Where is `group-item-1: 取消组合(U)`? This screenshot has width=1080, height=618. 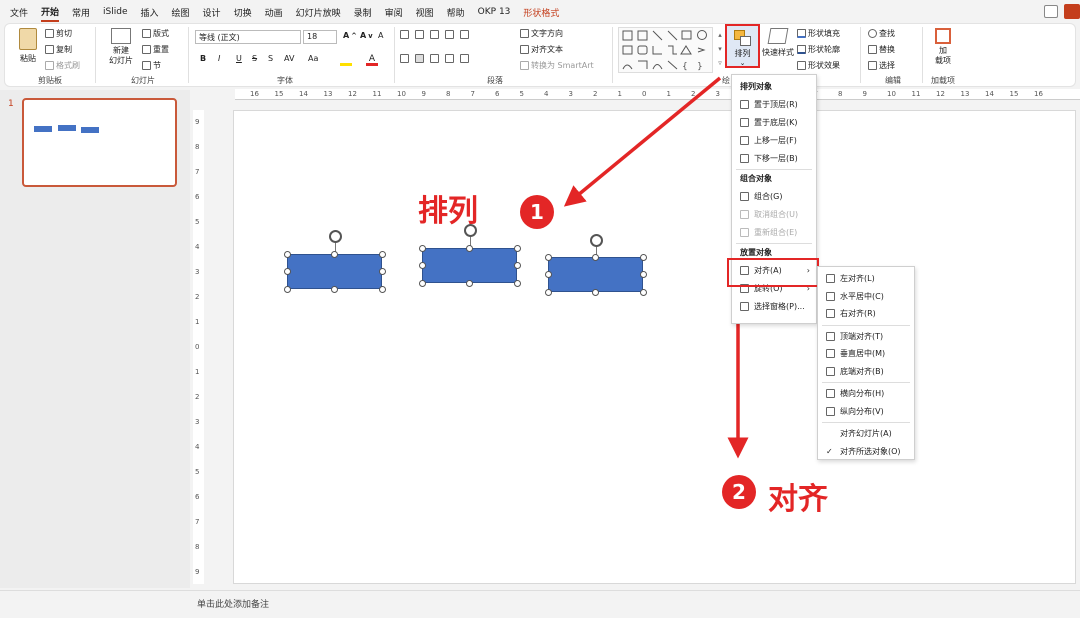 group-item-1: 取消组合(U) is located at coordinates (774, 214).